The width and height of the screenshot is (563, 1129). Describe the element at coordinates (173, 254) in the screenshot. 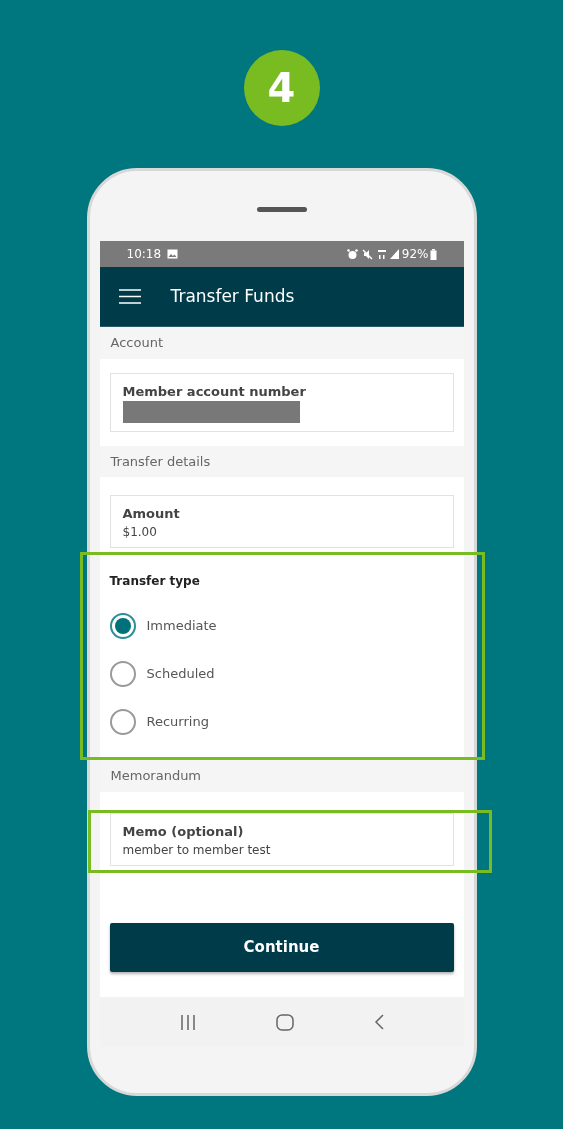

I see `image-icon` at that location.